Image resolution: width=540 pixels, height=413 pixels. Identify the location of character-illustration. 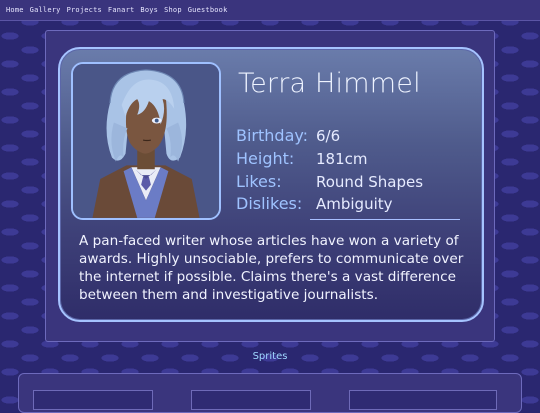
(146, 141).